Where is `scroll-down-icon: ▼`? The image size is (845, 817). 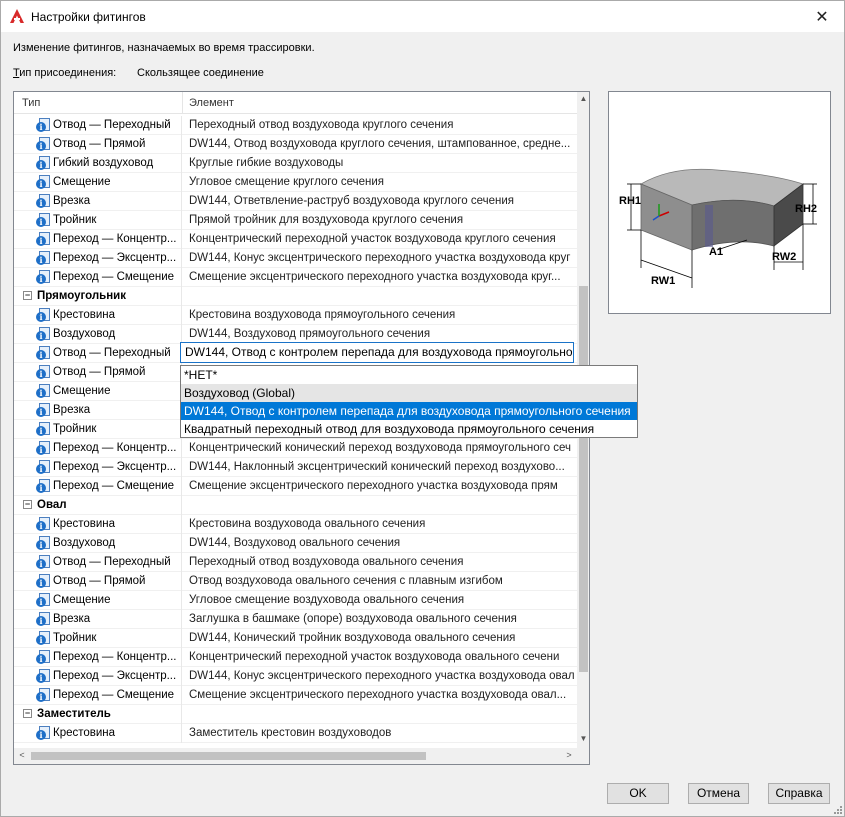
scroll-down-icon: ▼ is located at coordinates (583, 740).